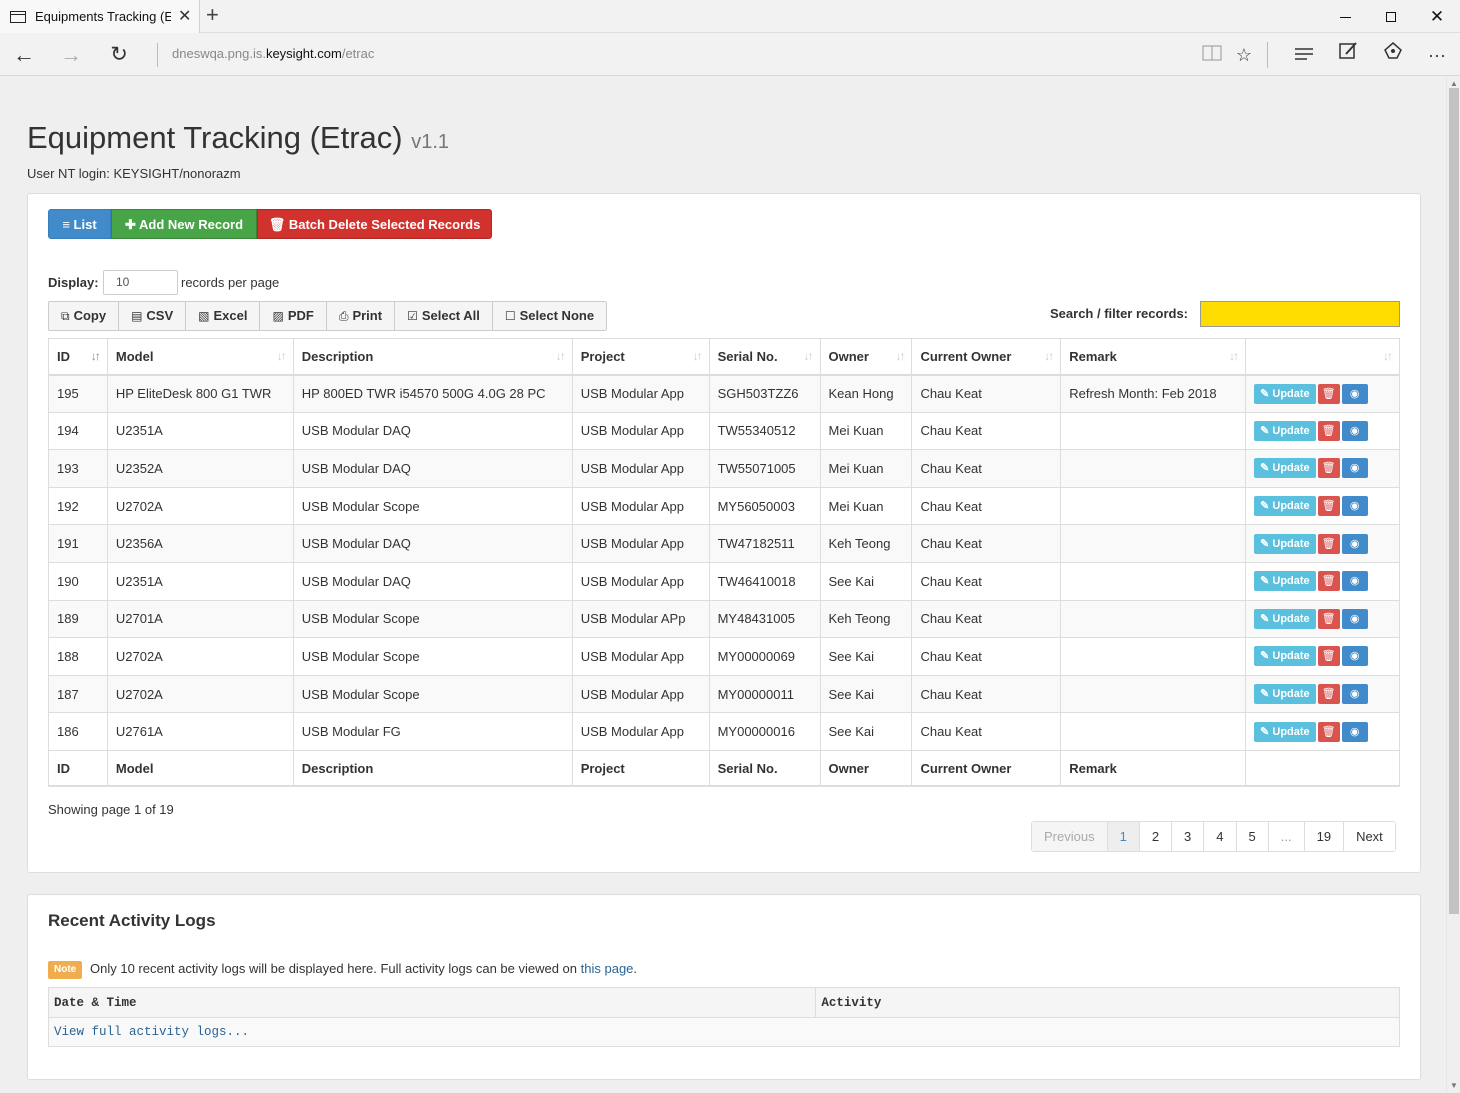  I want to click on page-19: 19, so click(1324, 836).